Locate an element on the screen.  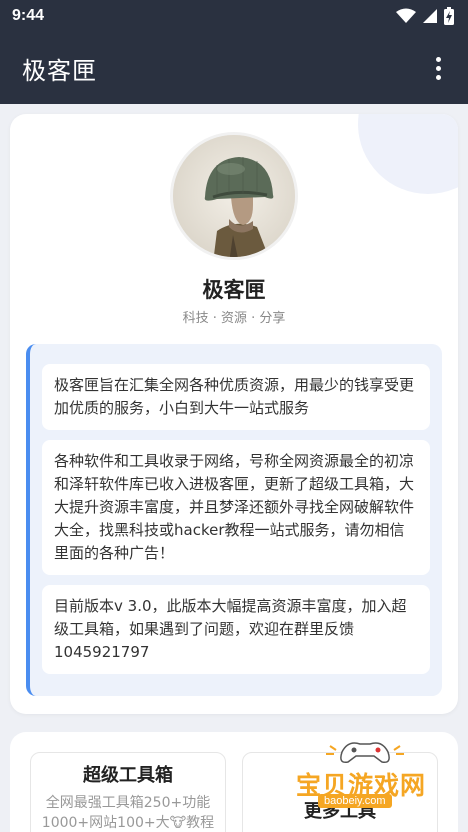
battery-charging-icon is located at coordinates (449, 16).